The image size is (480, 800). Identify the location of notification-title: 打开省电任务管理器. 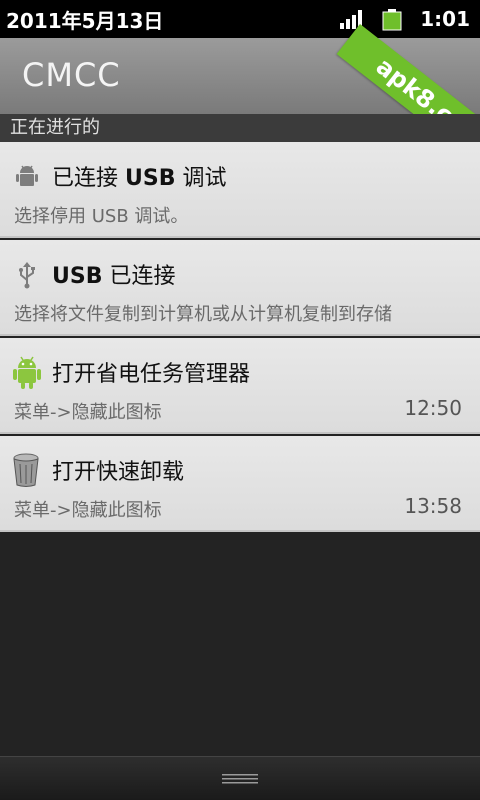
(151, 374).